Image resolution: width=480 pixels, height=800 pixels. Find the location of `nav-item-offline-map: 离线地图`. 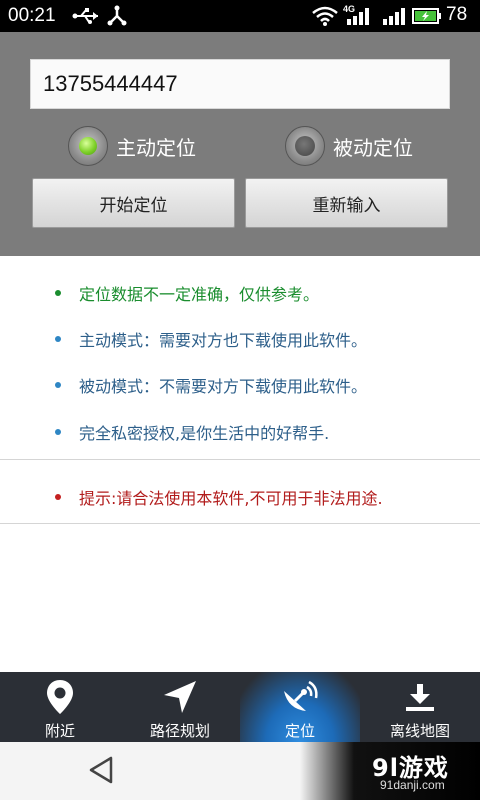

nav-item-offline-map: 离线地图 is located at coordinates (420, 707).